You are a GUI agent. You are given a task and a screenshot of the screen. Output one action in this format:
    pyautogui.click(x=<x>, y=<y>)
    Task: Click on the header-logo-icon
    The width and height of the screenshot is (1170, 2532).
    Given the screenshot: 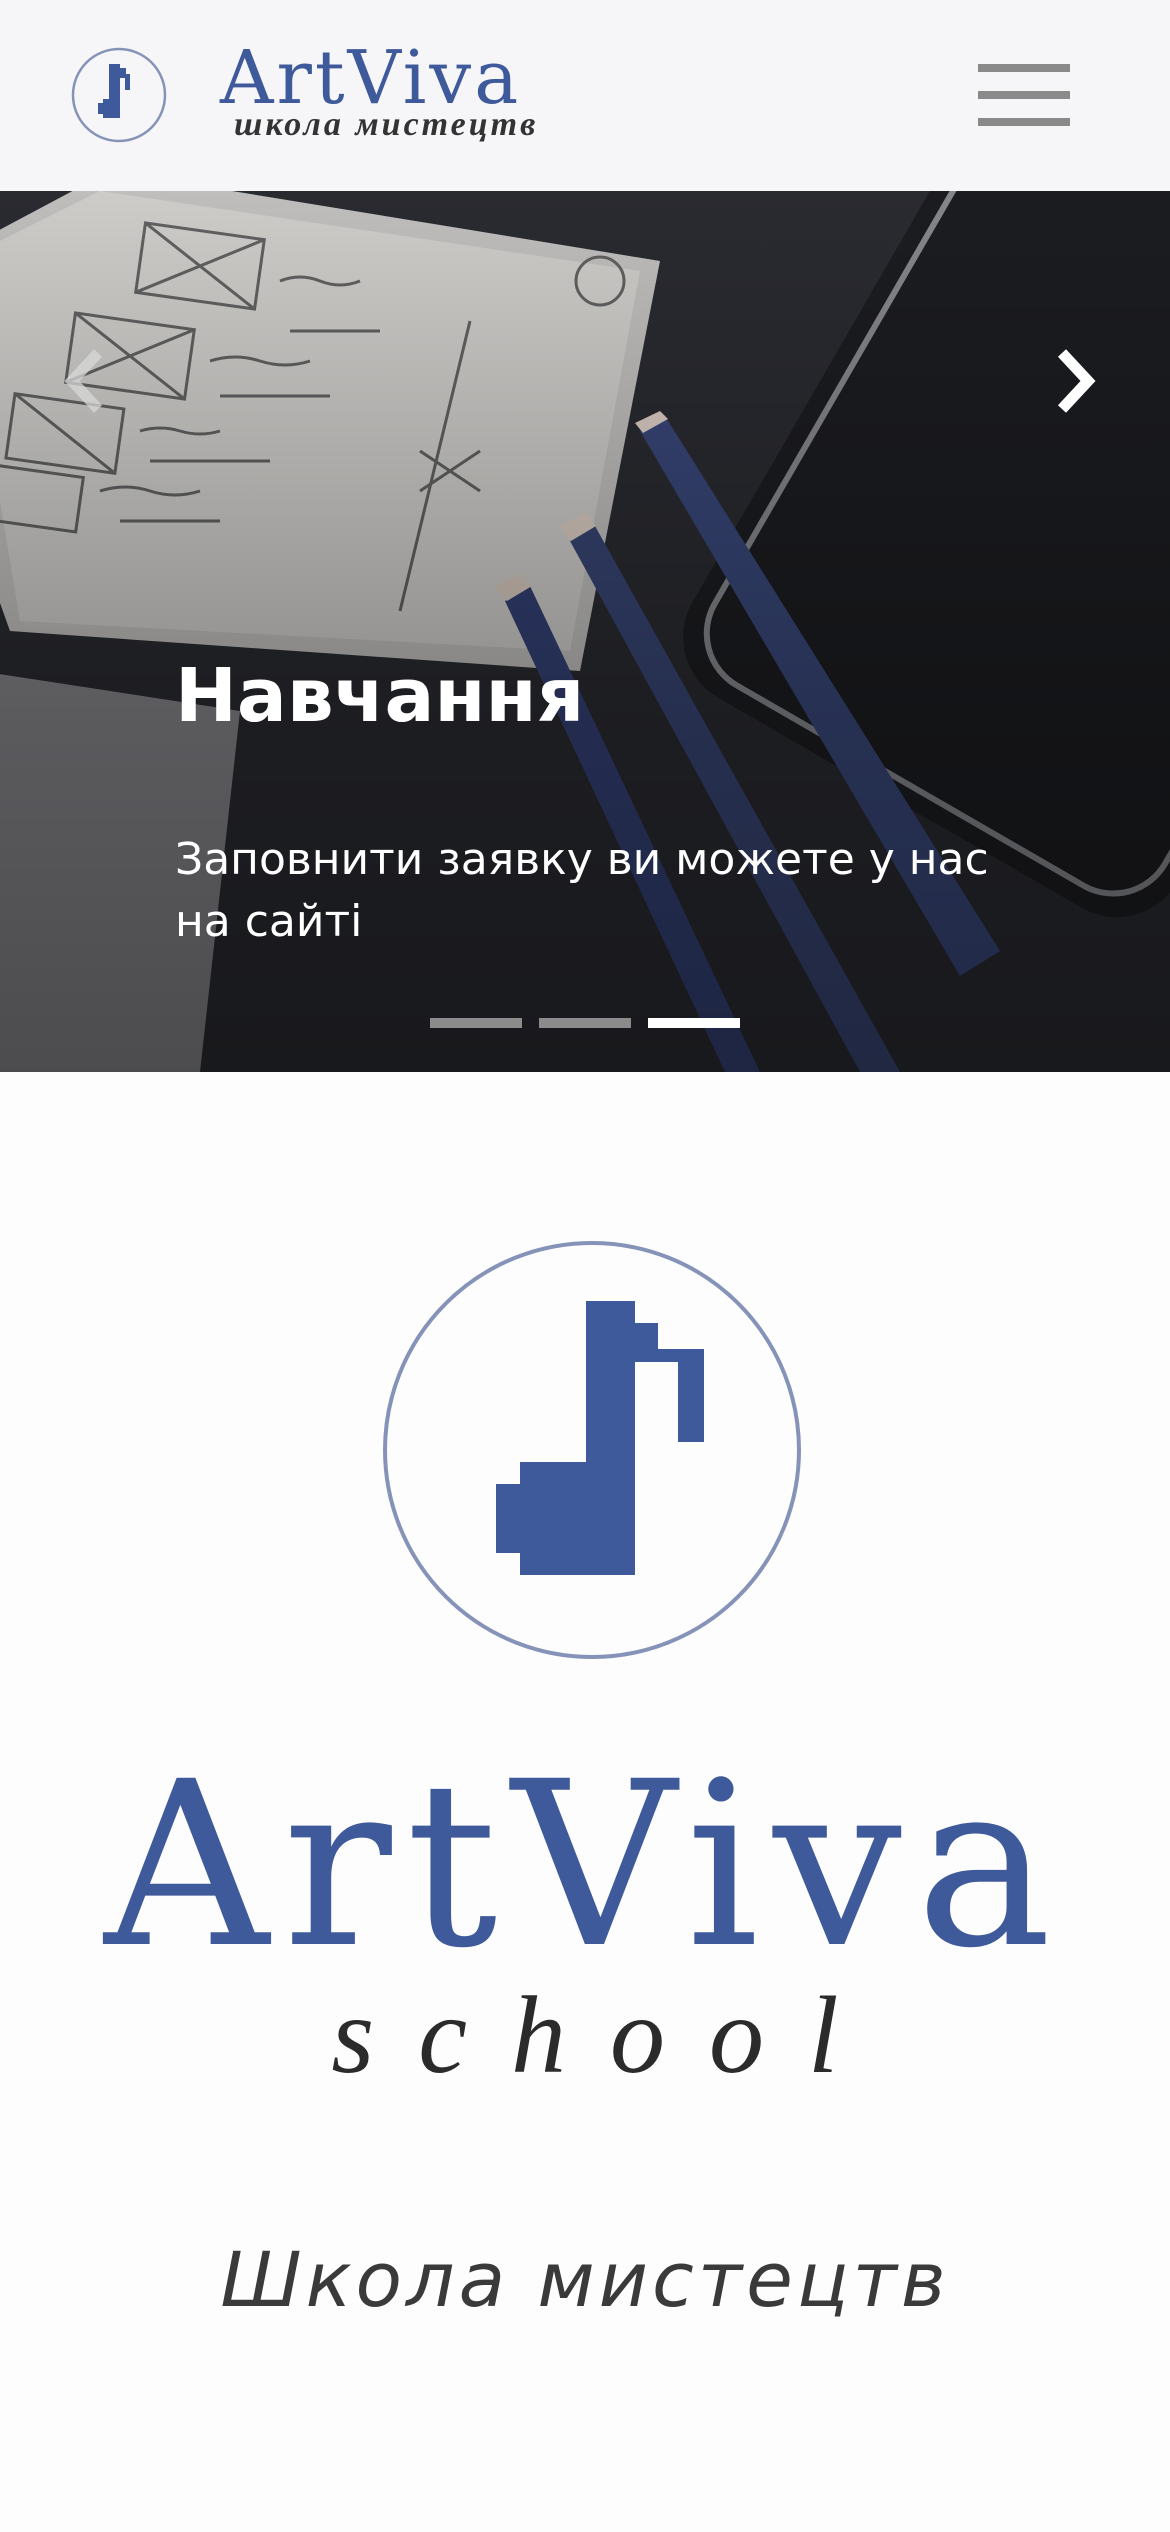 What is the action you would take?
    pyautogui.click(x=119, y=97)
    